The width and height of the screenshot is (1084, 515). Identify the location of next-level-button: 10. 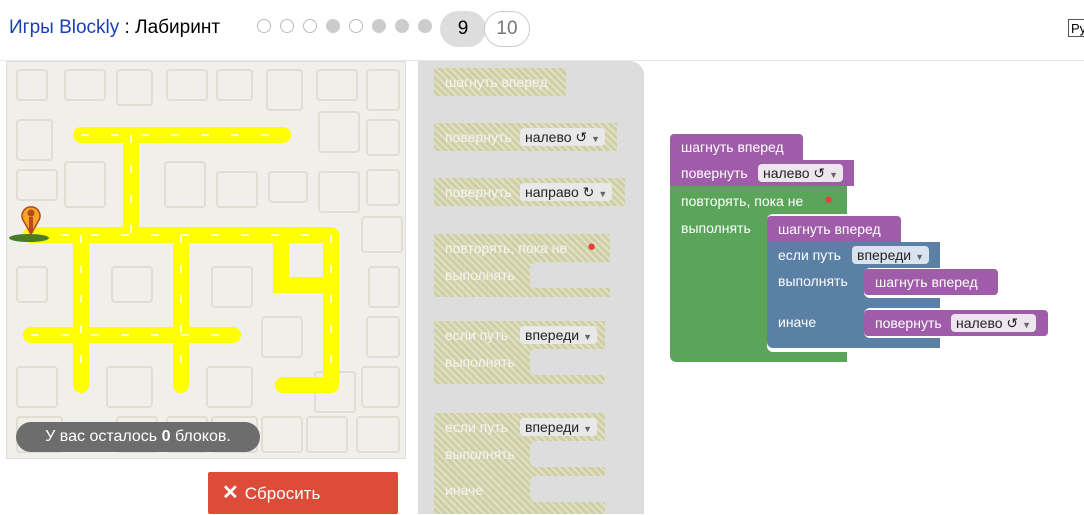
(507, 29).